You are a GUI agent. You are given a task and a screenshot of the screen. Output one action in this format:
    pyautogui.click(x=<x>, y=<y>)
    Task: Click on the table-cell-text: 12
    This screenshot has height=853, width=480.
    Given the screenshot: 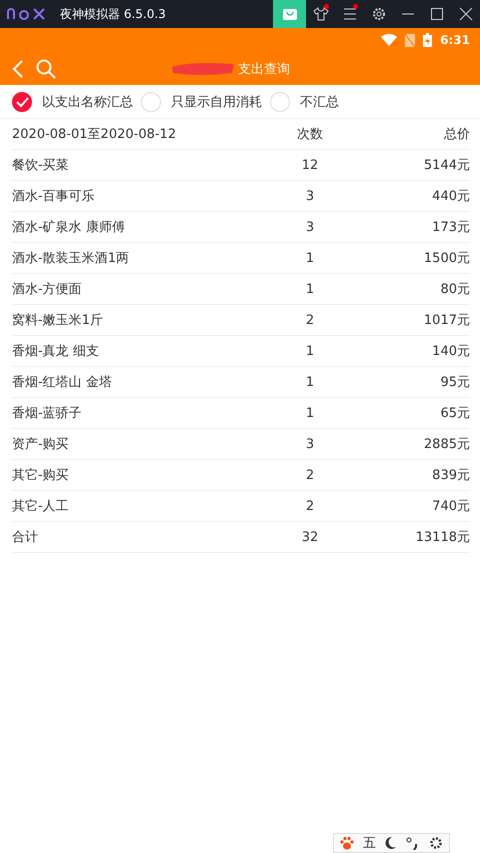 What is the action you would take?
    pyautogui.click(x=310, y=165)
    